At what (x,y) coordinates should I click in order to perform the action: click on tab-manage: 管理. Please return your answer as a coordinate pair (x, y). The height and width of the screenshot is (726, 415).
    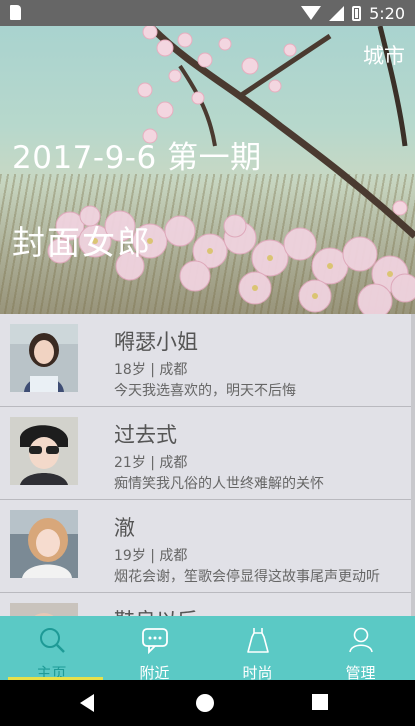
    Looking at the image, I should click on (360, 649).